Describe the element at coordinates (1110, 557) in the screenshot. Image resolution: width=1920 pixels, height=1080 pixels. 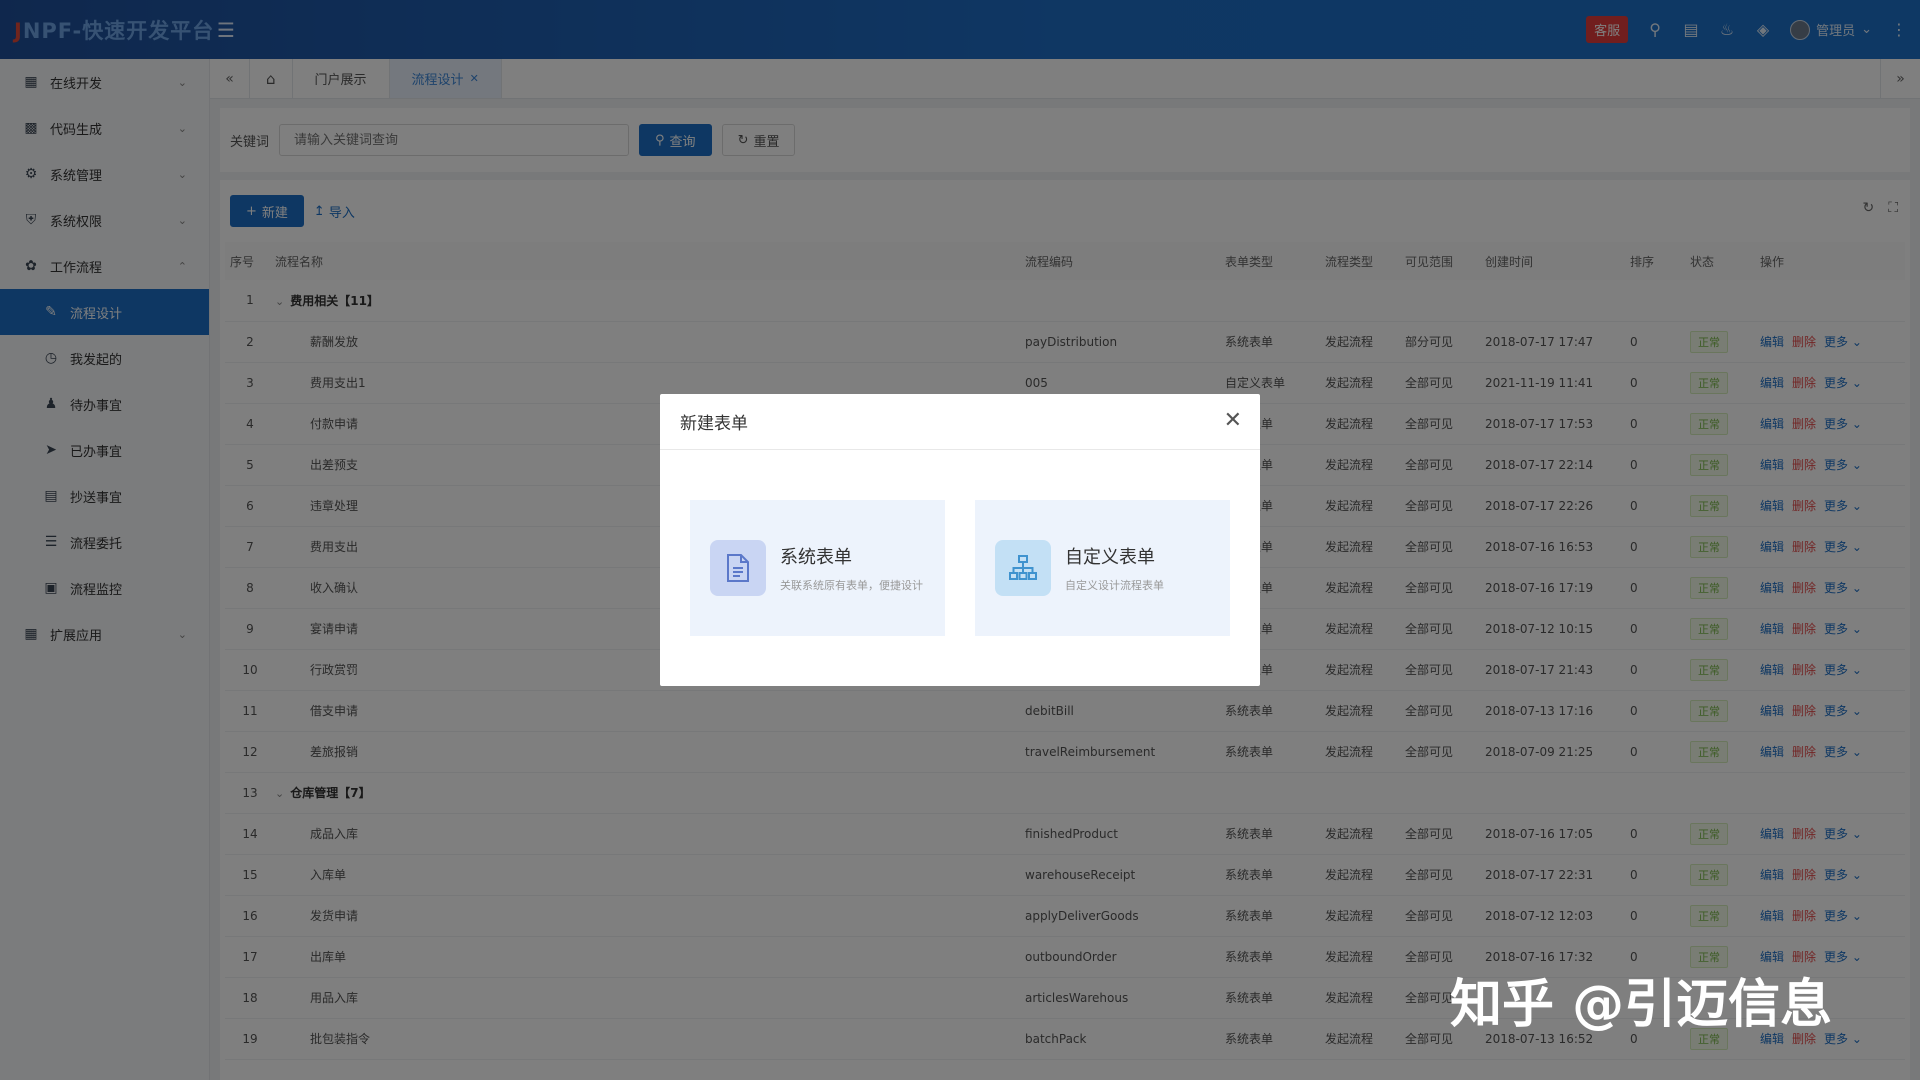
I see `card-title: 自定义表单` at that location.